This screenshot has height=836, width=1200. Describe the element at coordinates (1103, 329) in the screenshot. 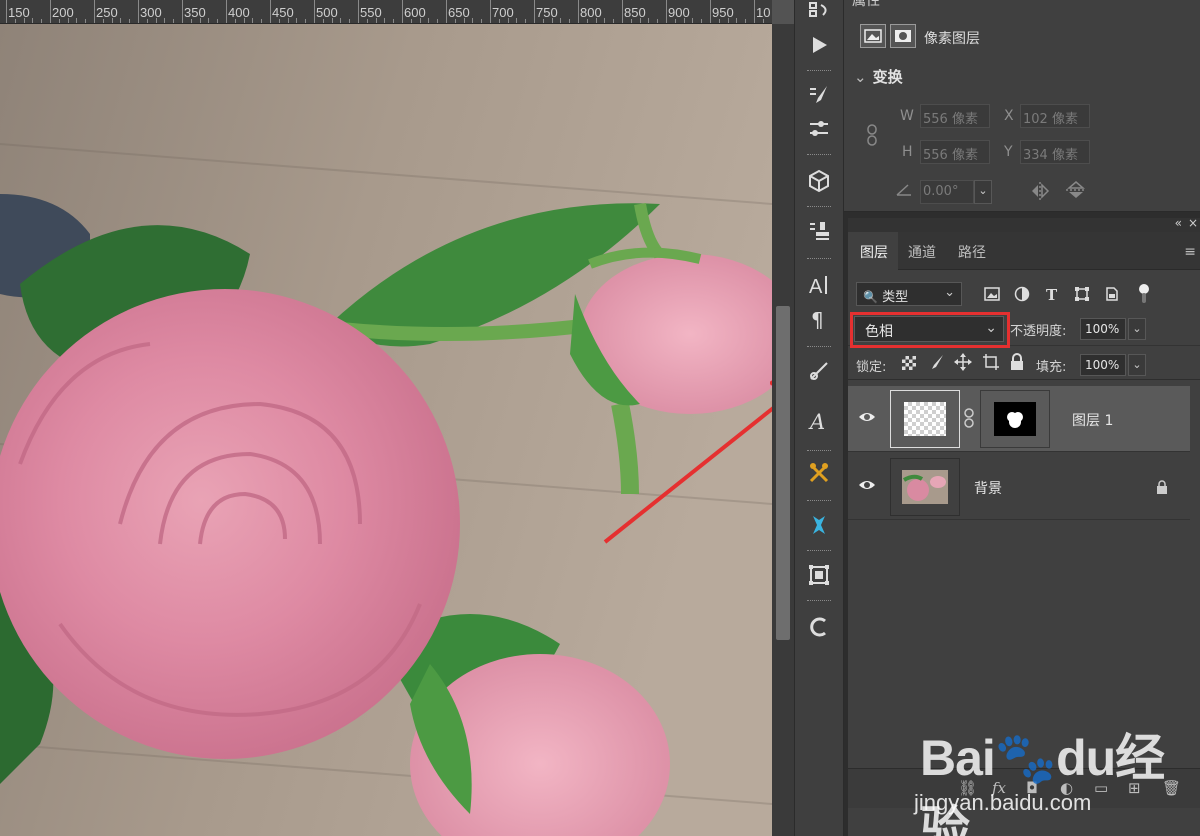

I see `opacity-field: 100%` at that location.